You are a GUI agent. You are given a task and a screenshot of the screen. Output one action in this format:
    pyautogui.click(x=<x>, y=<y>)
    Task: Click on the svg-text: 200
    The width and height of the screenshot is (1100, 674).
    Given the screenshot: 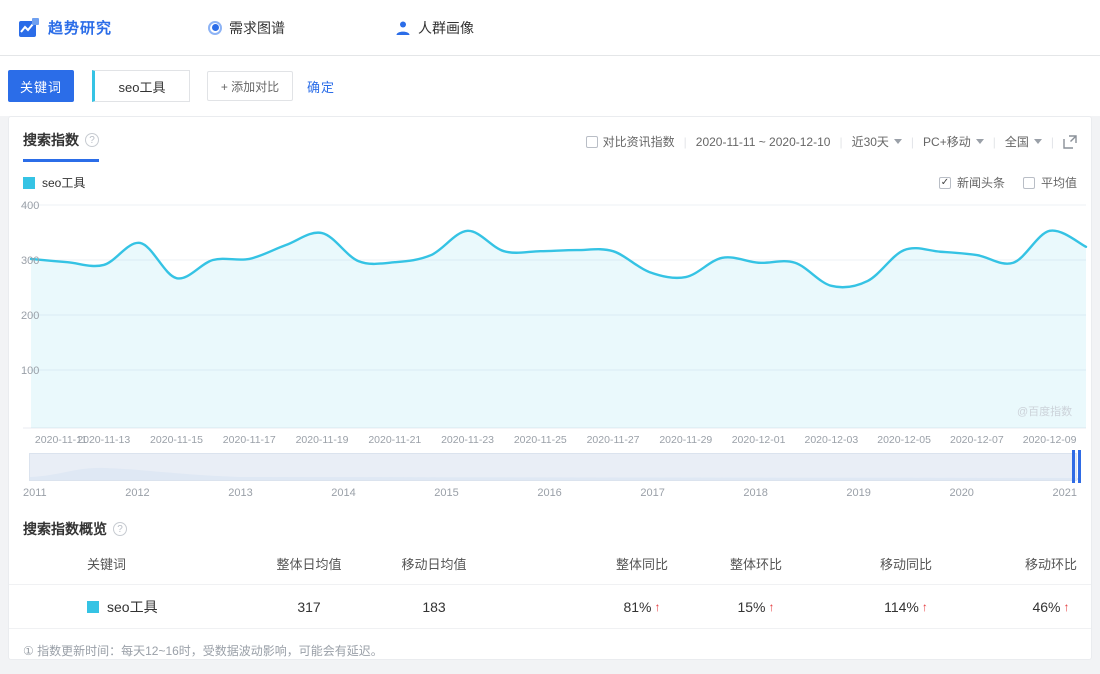 What is the action you would take?
    pyautogui.click(x=30, y=316)
    